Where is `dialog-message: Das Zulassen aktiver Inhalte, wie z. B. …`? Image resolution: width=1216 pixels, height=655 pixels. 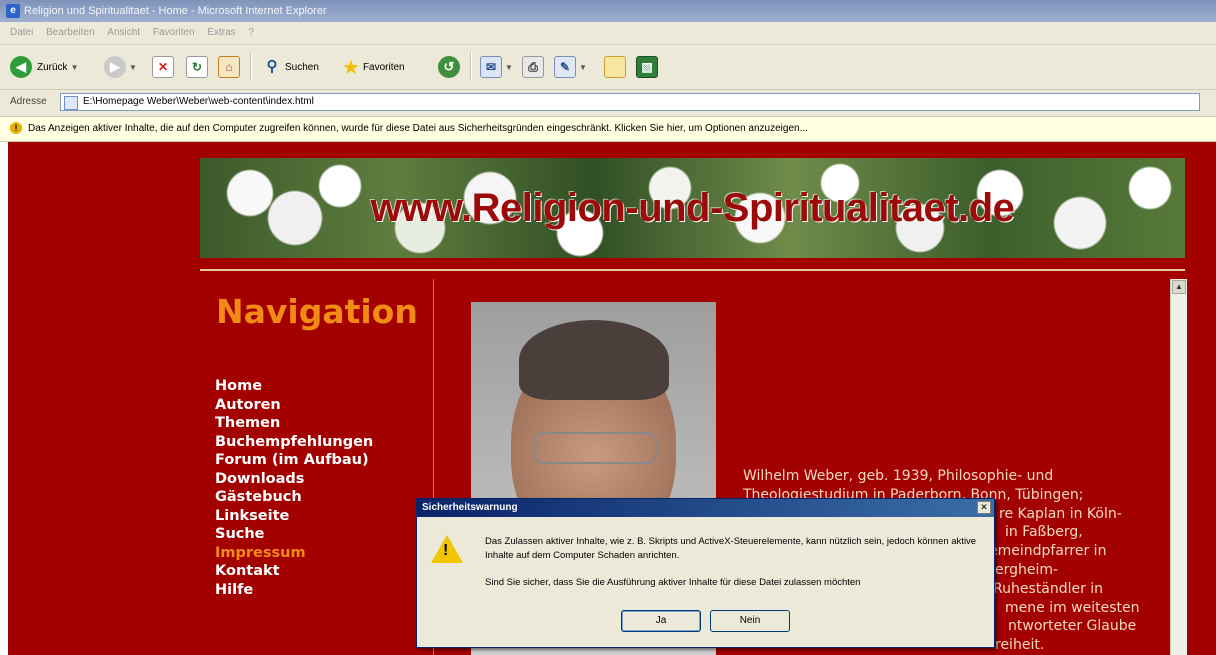 dialog-message: Das Zulassen aktiver Inhalte, wie z. B. … is located at coordinates (731, 548).